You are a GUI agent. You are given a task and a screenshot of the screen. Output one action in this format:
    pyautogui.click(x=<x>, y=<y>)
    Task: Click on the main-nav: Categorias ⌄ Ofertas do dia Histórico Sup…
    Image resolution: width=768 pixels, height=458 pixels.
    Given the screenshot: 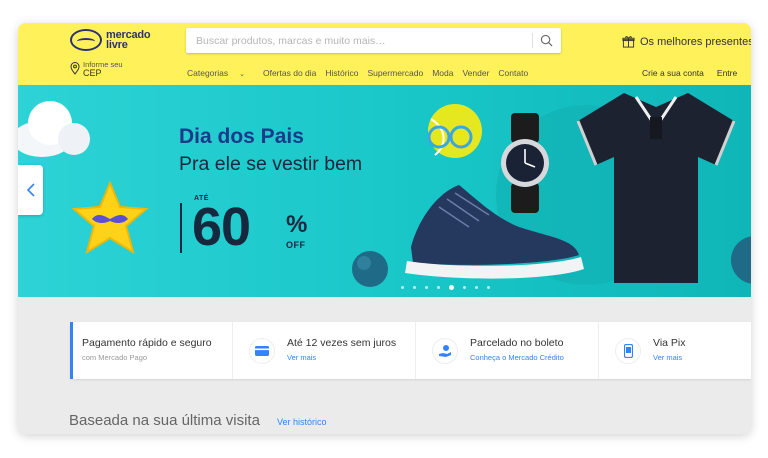 What is the action you would take?
    pyautogui.click(x=362, y=73)
    